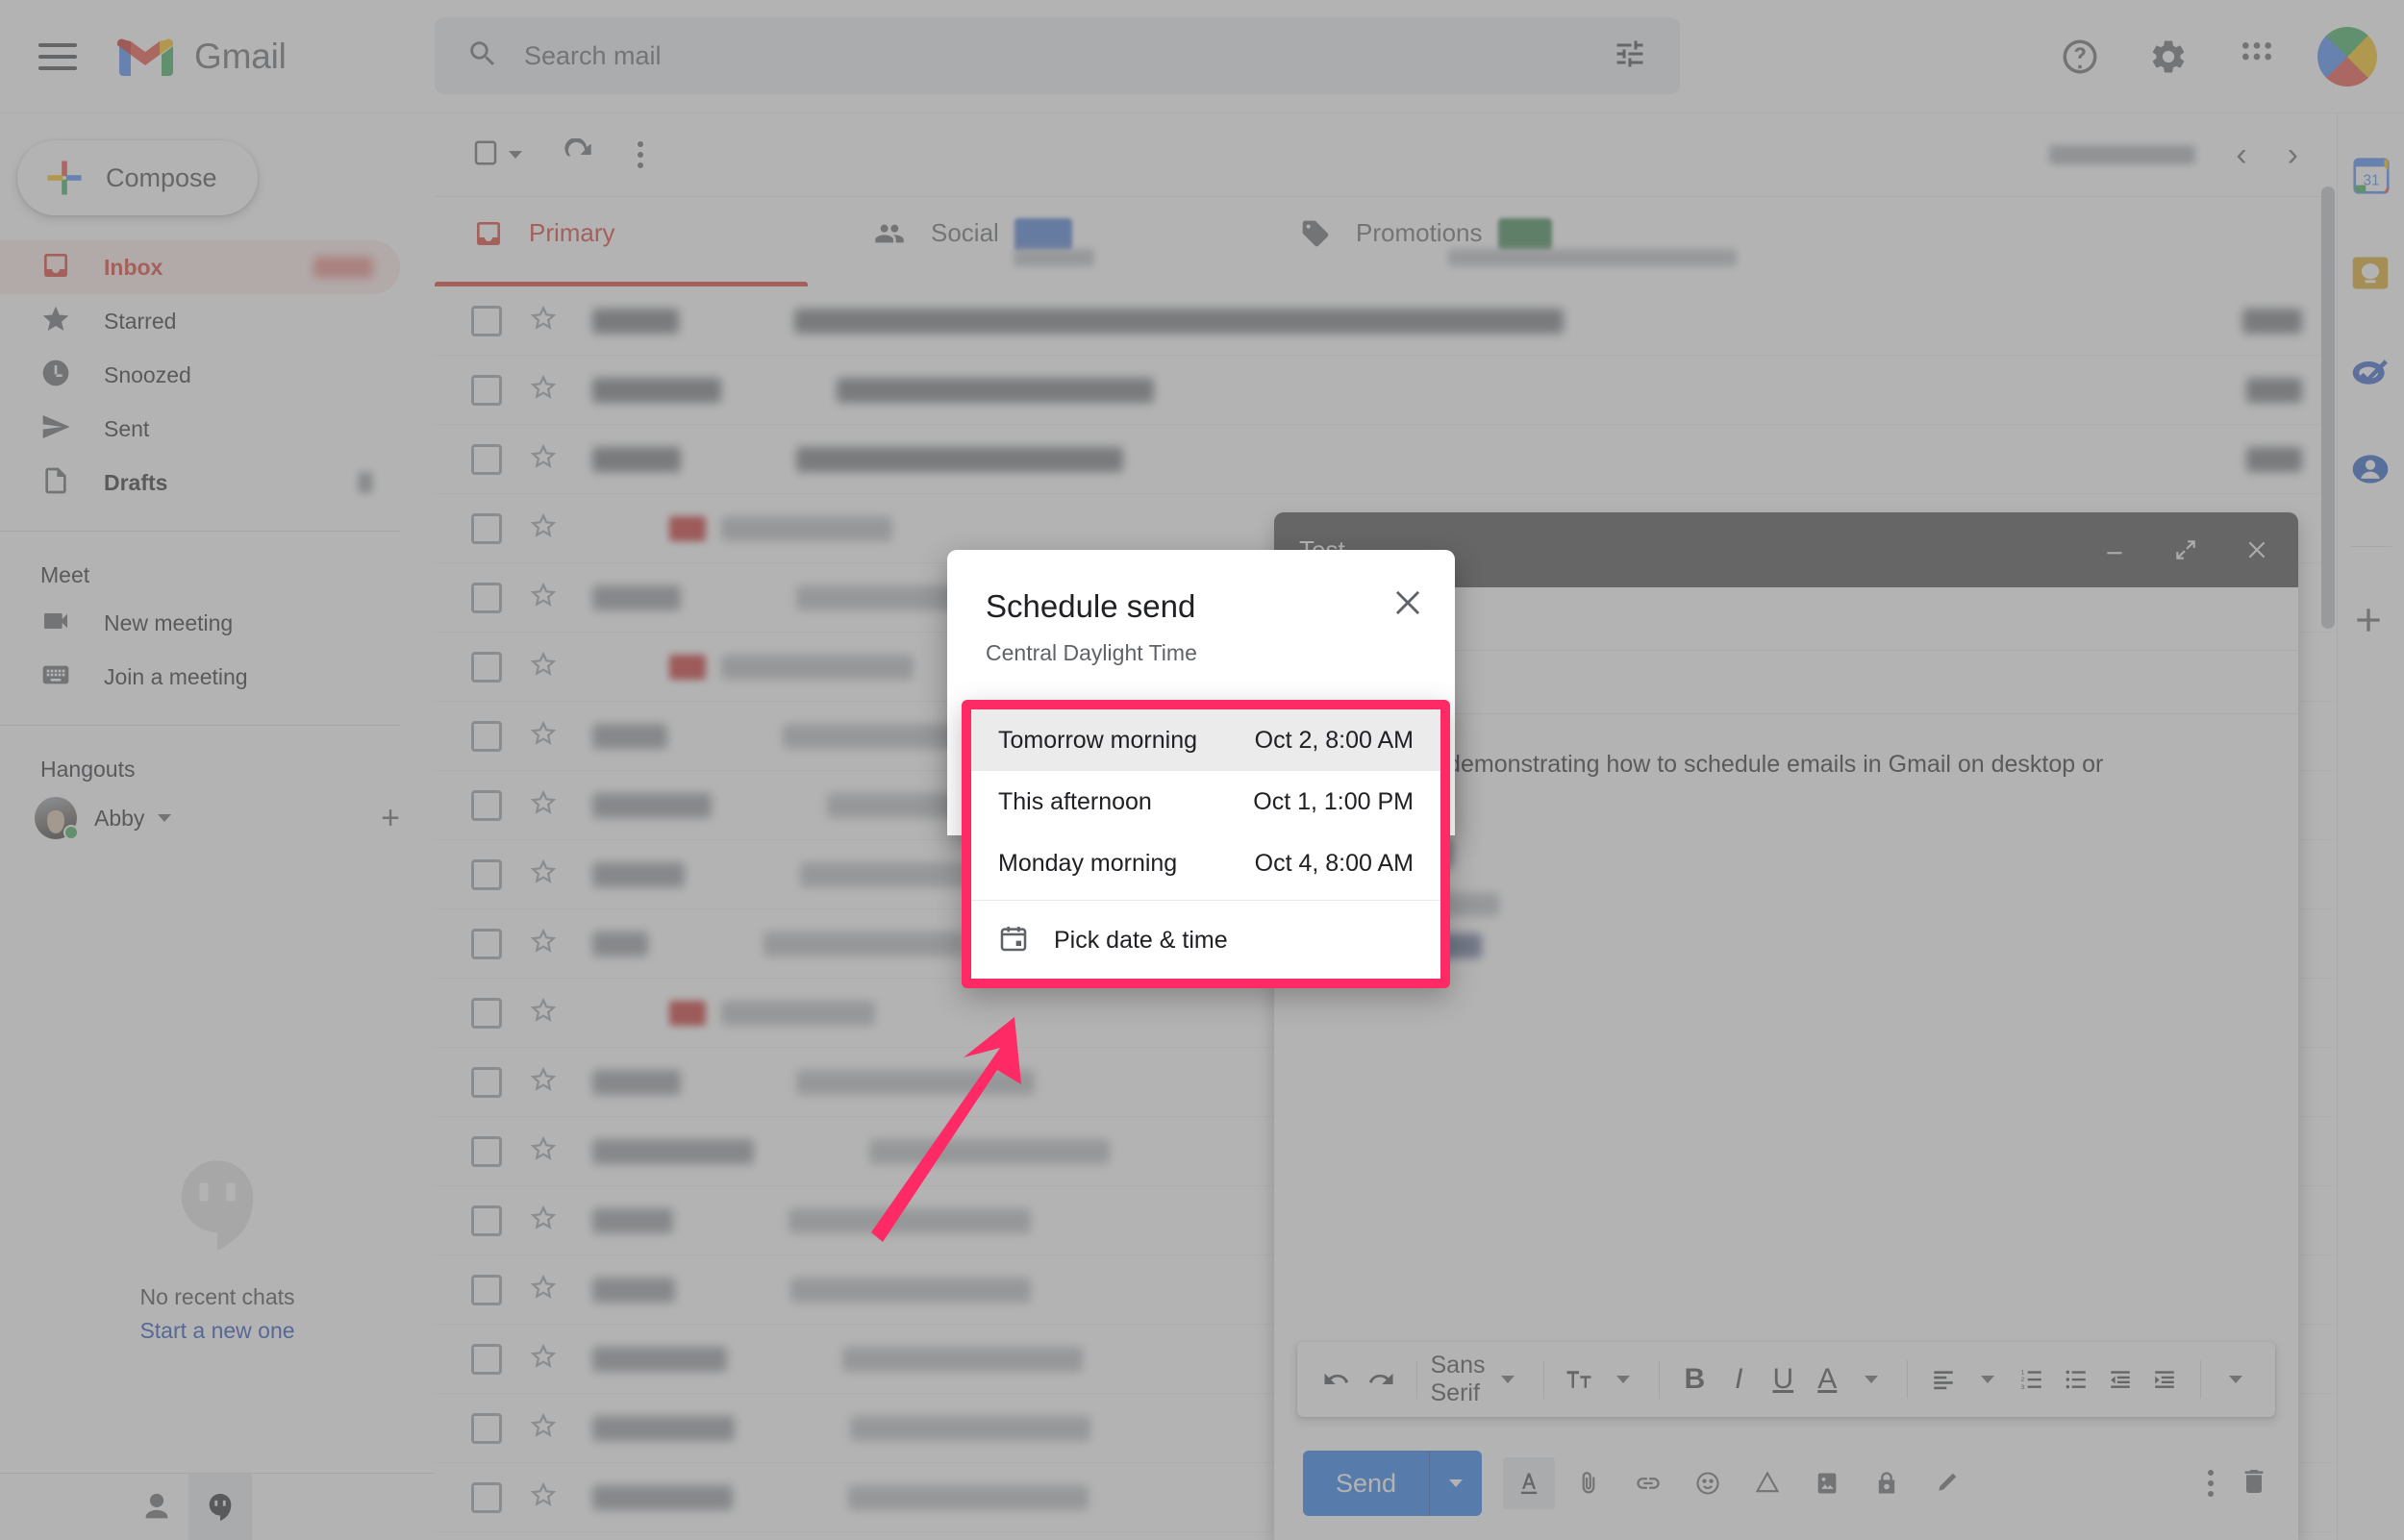 Image resolution: width=2404 pixels, height=1540 pixels. What do you see at coordinates (200, 321) in the screenshot?
I see `sidebar-item-starred: Starred` at bounding box center [200, 321].